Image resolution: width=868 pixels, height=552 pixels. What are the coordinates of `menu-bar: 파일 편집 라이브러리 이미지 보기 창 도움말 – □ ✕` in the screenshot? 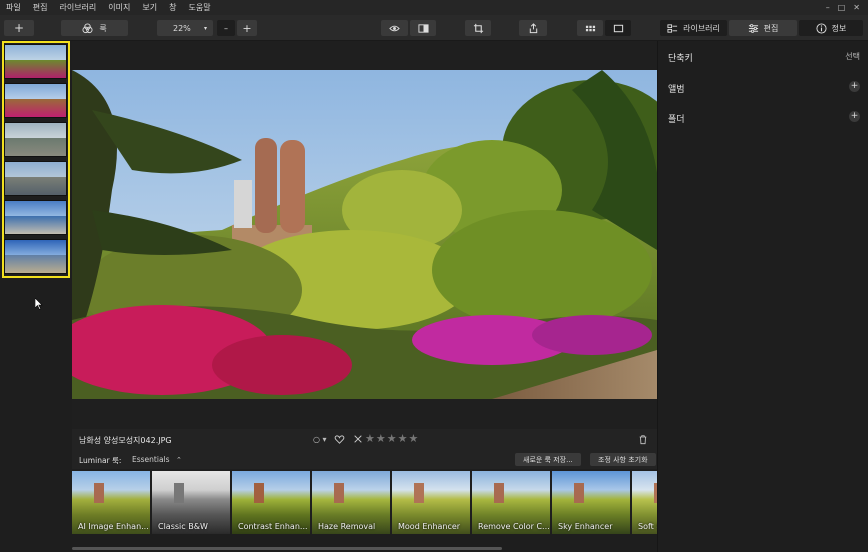 It's located at (434, 7).